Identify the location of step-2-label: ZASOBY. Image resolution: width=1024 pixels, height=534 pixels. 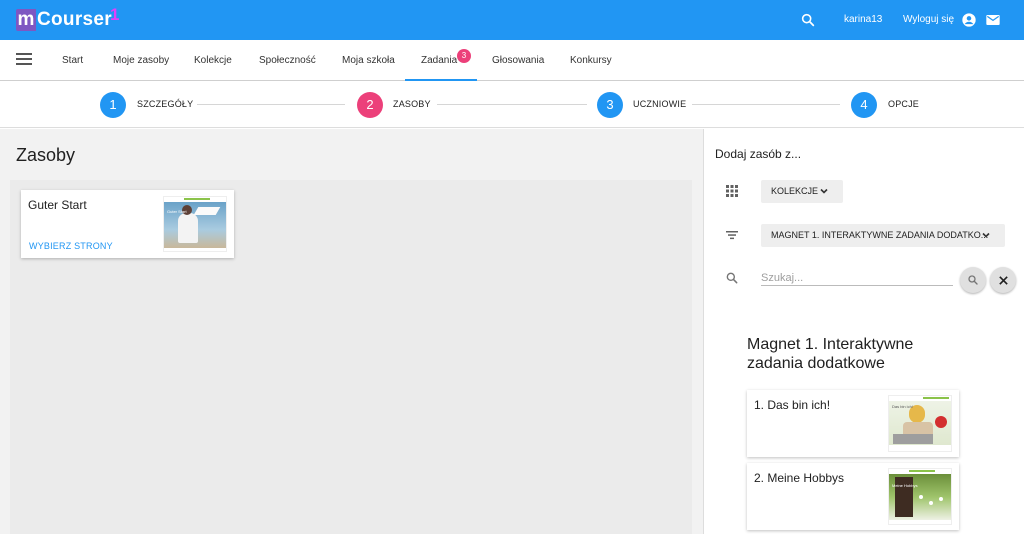
(412, 104).